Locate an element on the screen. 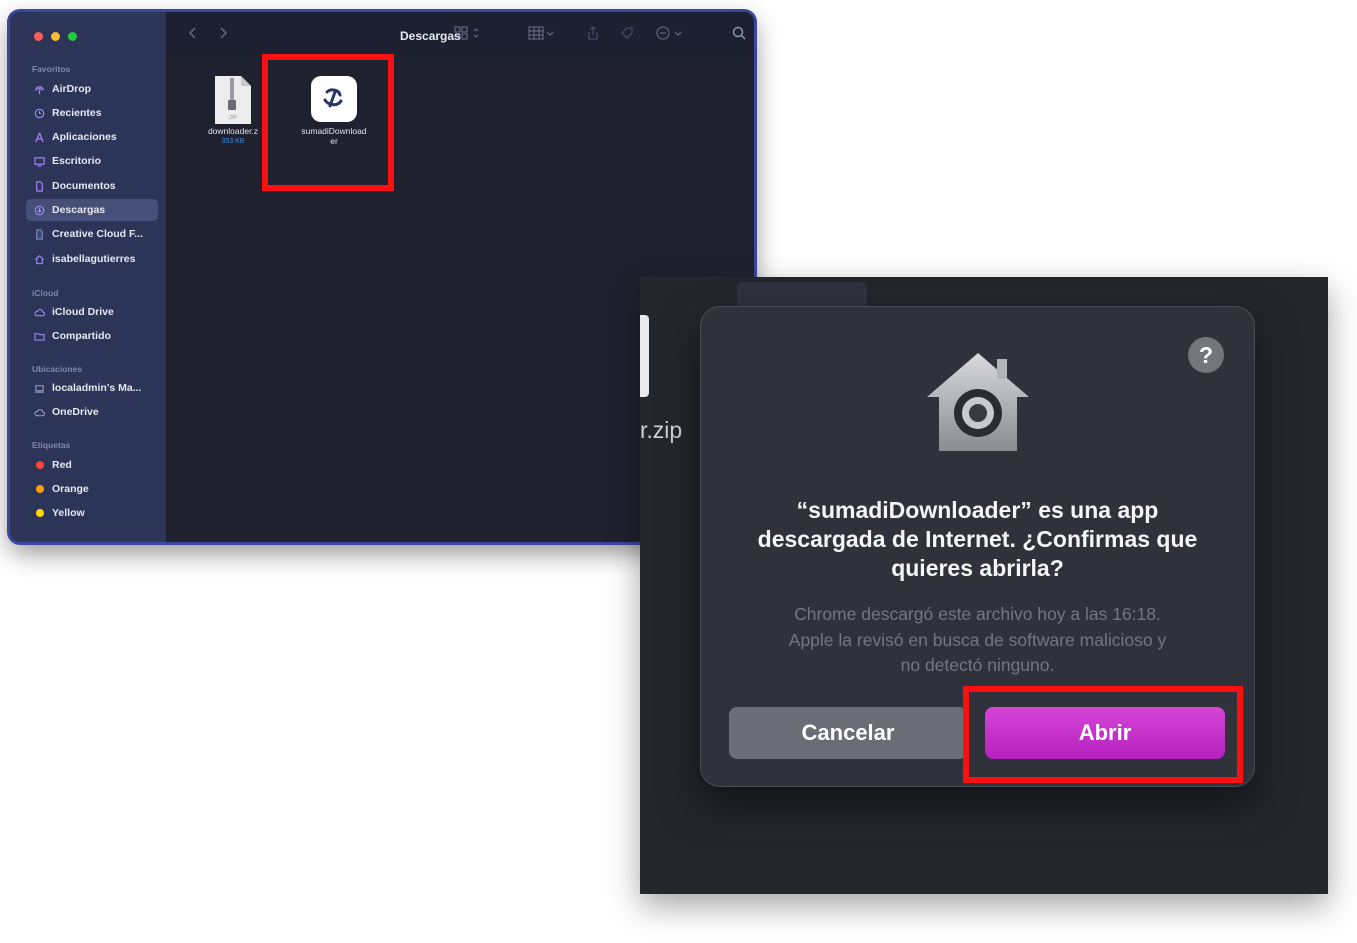 This screenshot has width=1357, height=943. help-button: ? is located at coordinates (1206, 355).